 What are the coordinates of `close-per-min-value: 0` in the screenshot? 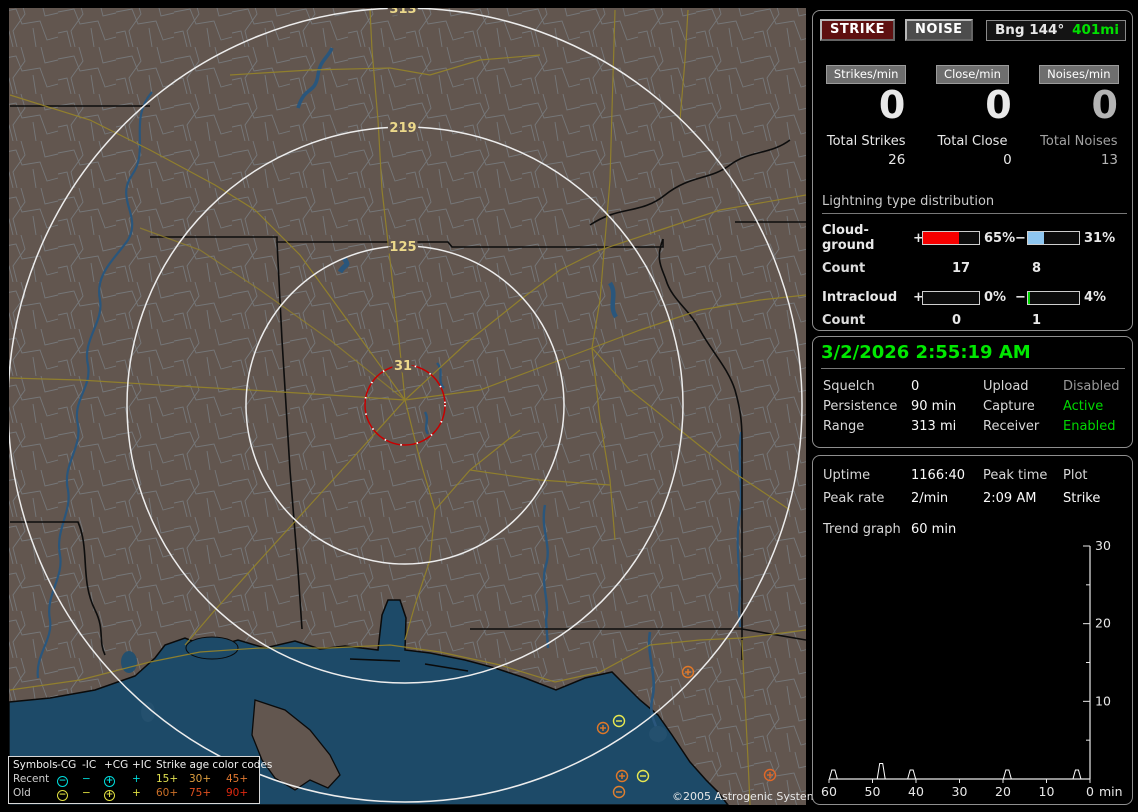 It's located at (998, 105).